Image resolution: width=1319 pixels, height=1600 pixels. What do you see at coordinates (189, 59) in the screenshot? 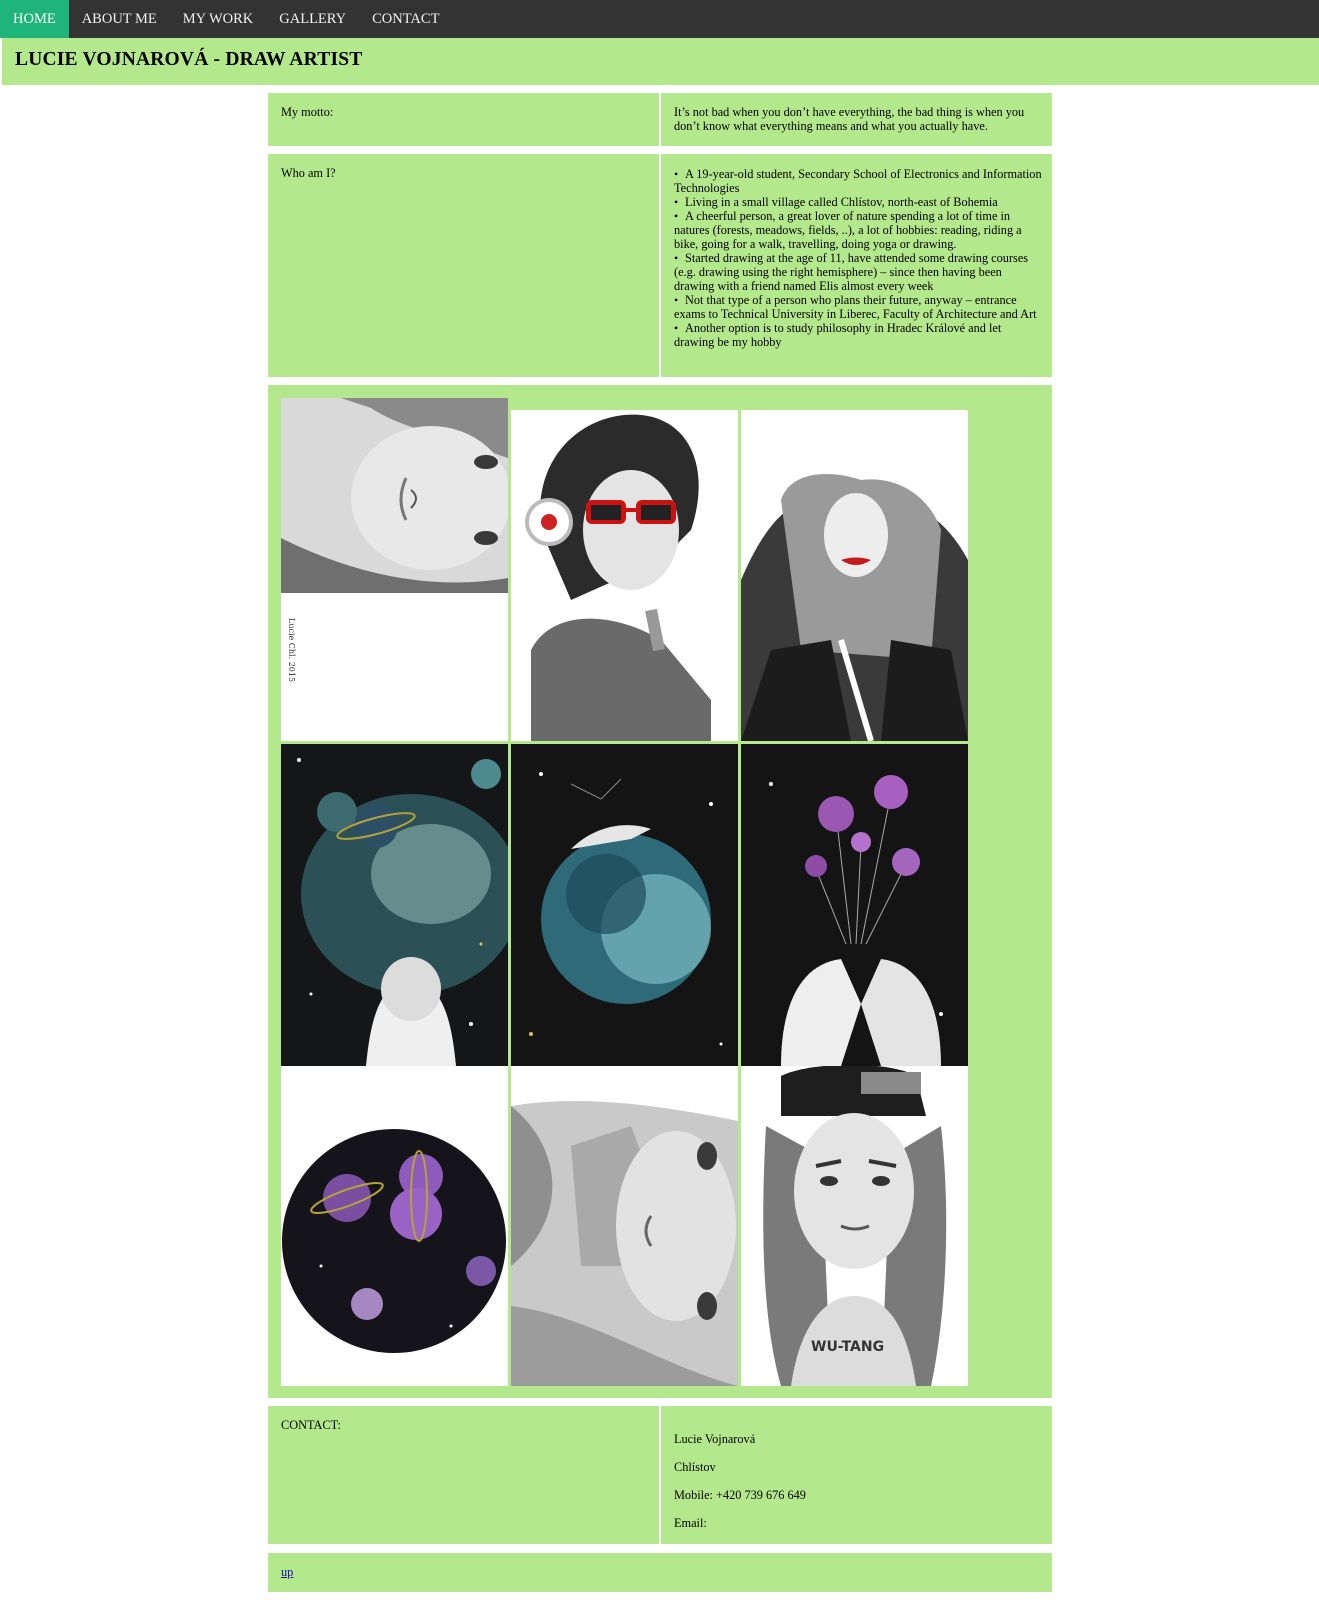
I see `page-title: LUCIE VOJNAROVÁ - DRAW ARTIST` at bounding box center [189, 59].